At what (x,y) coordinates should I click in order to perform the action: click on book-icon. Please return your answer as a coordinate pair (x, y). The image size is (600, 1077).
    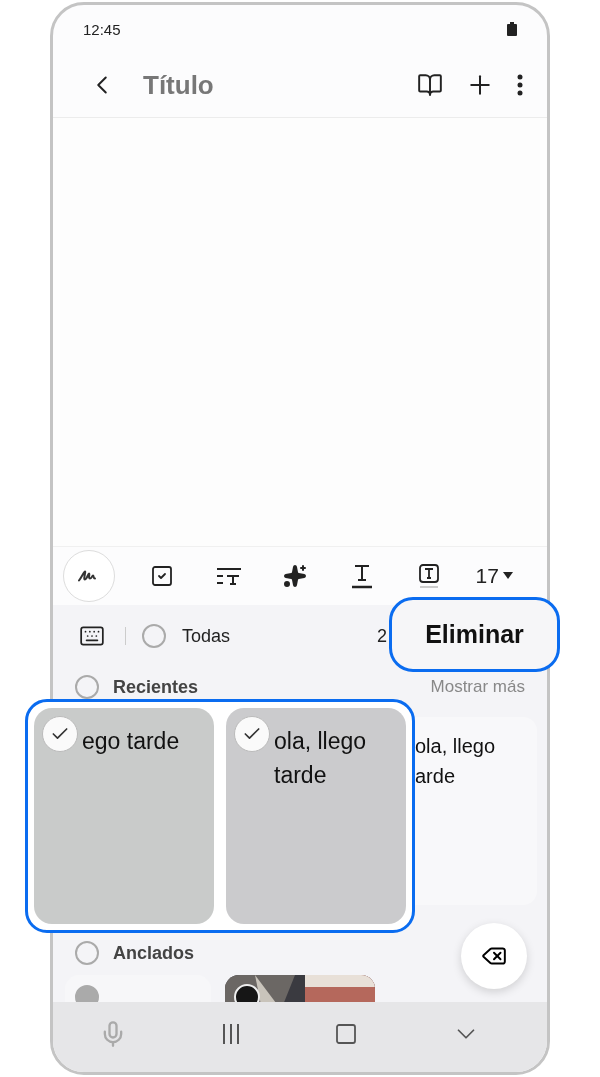
    Looking at the image, I should click on (430, 85).